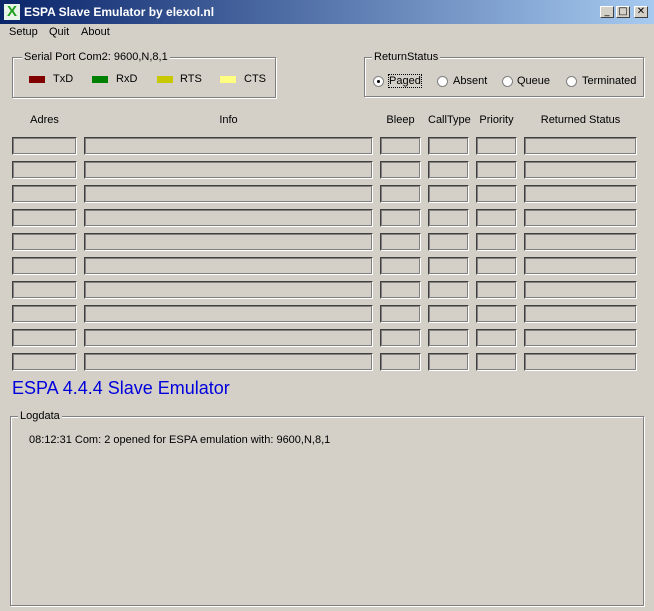 This screenshot has width=654, height=611. I want to click on emulator-title: ESPA 4.4.4 Slave Emulator, so click(121, 388).